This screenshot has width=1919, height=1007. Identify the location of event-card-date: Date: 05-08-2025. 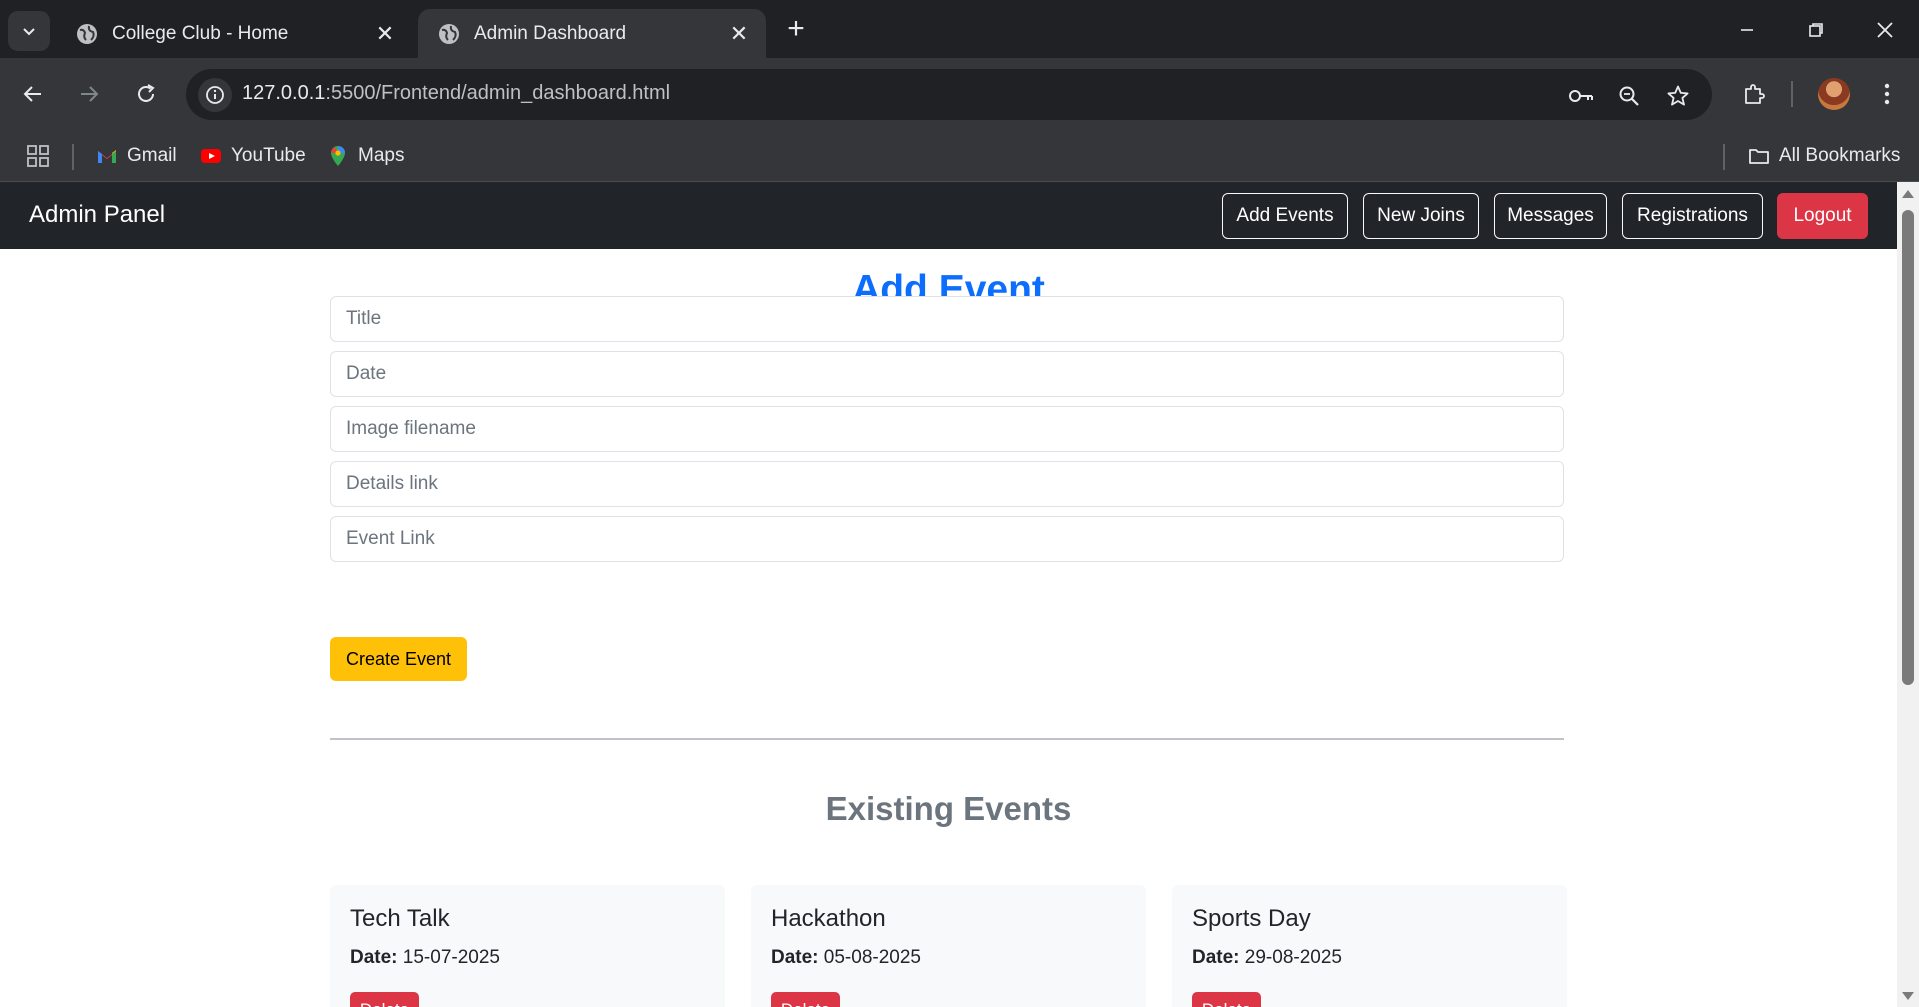
(846, 958).